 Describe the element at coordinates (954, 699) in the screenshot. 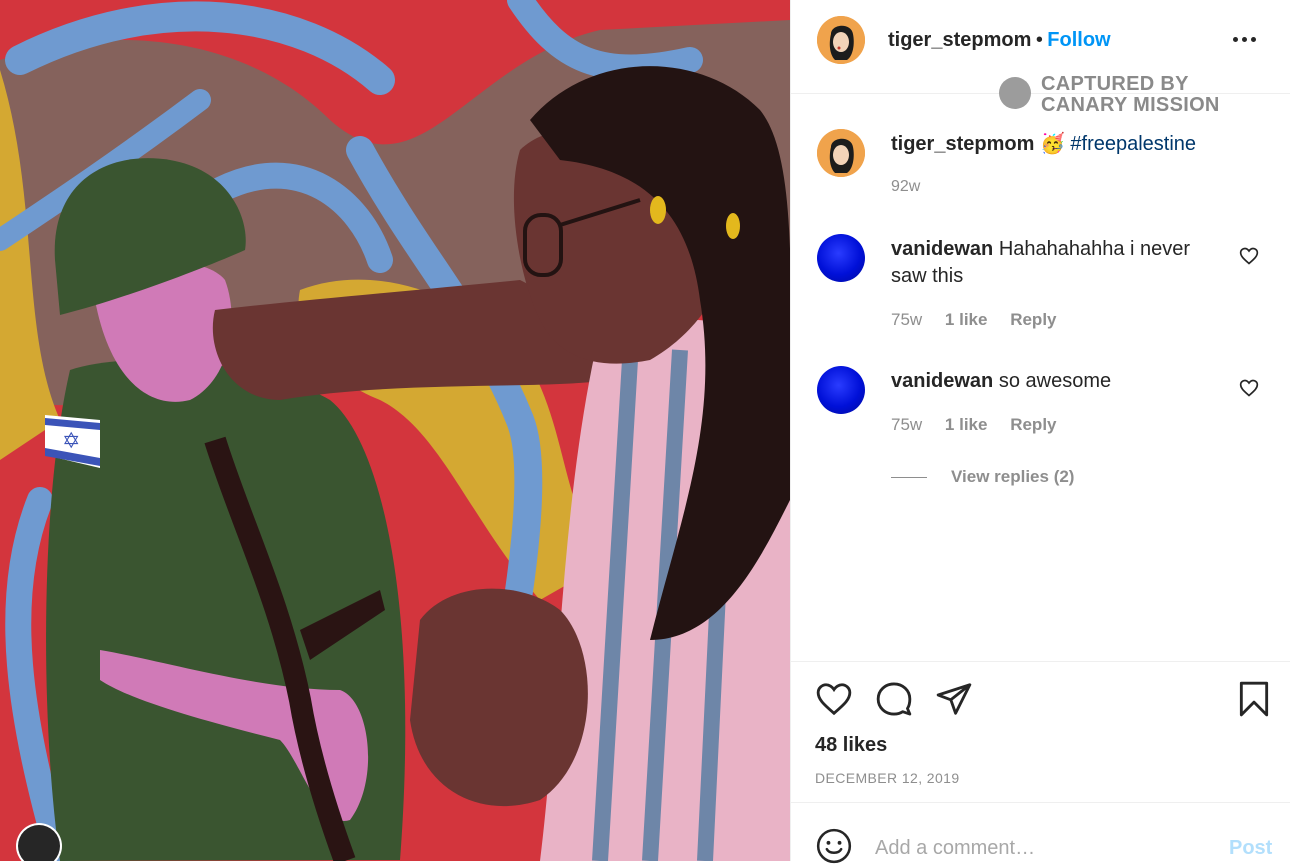

I see `paper-plane-icon` at that location.